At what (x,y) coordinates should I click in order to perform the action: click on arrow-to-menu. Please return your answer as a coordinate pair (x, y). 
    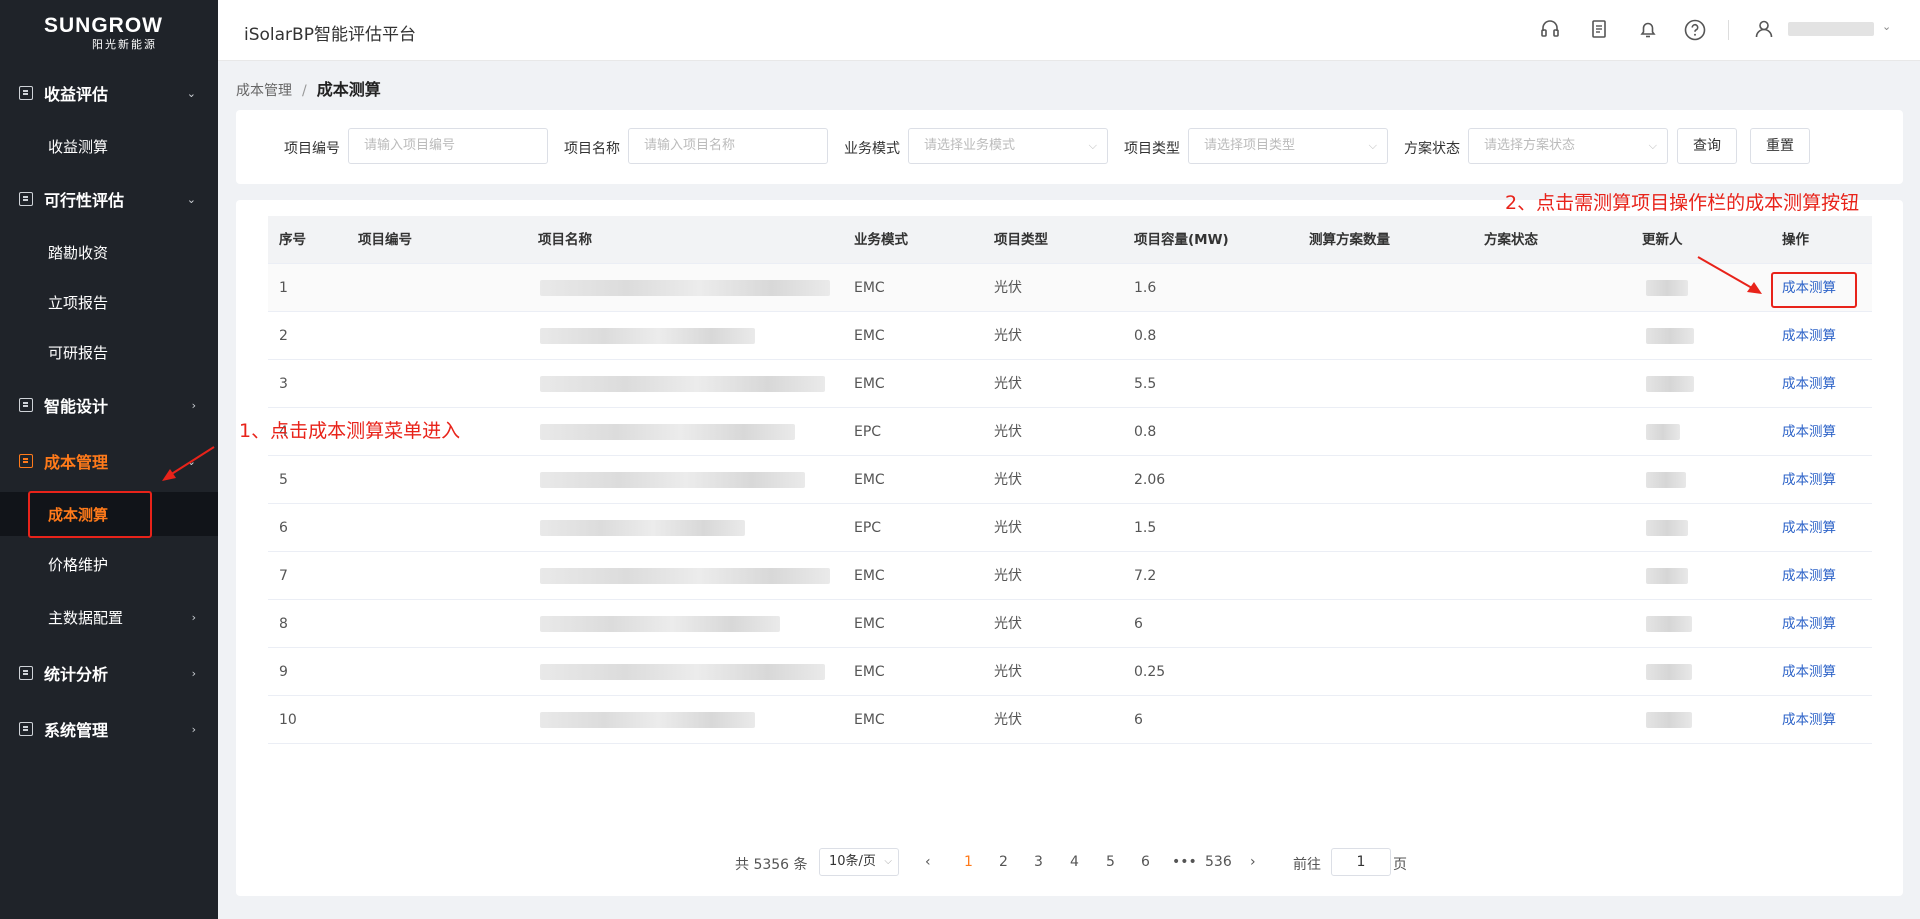
    Looking at the image, I should click on (192, 461).